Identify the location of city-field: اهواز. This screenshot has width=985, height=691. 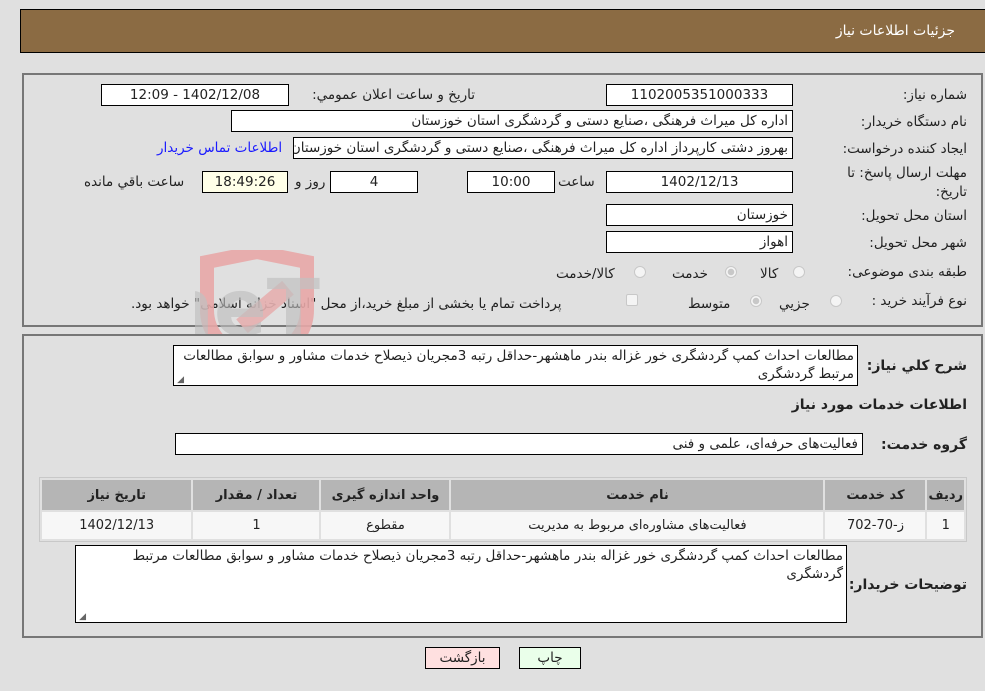
(699, 242).